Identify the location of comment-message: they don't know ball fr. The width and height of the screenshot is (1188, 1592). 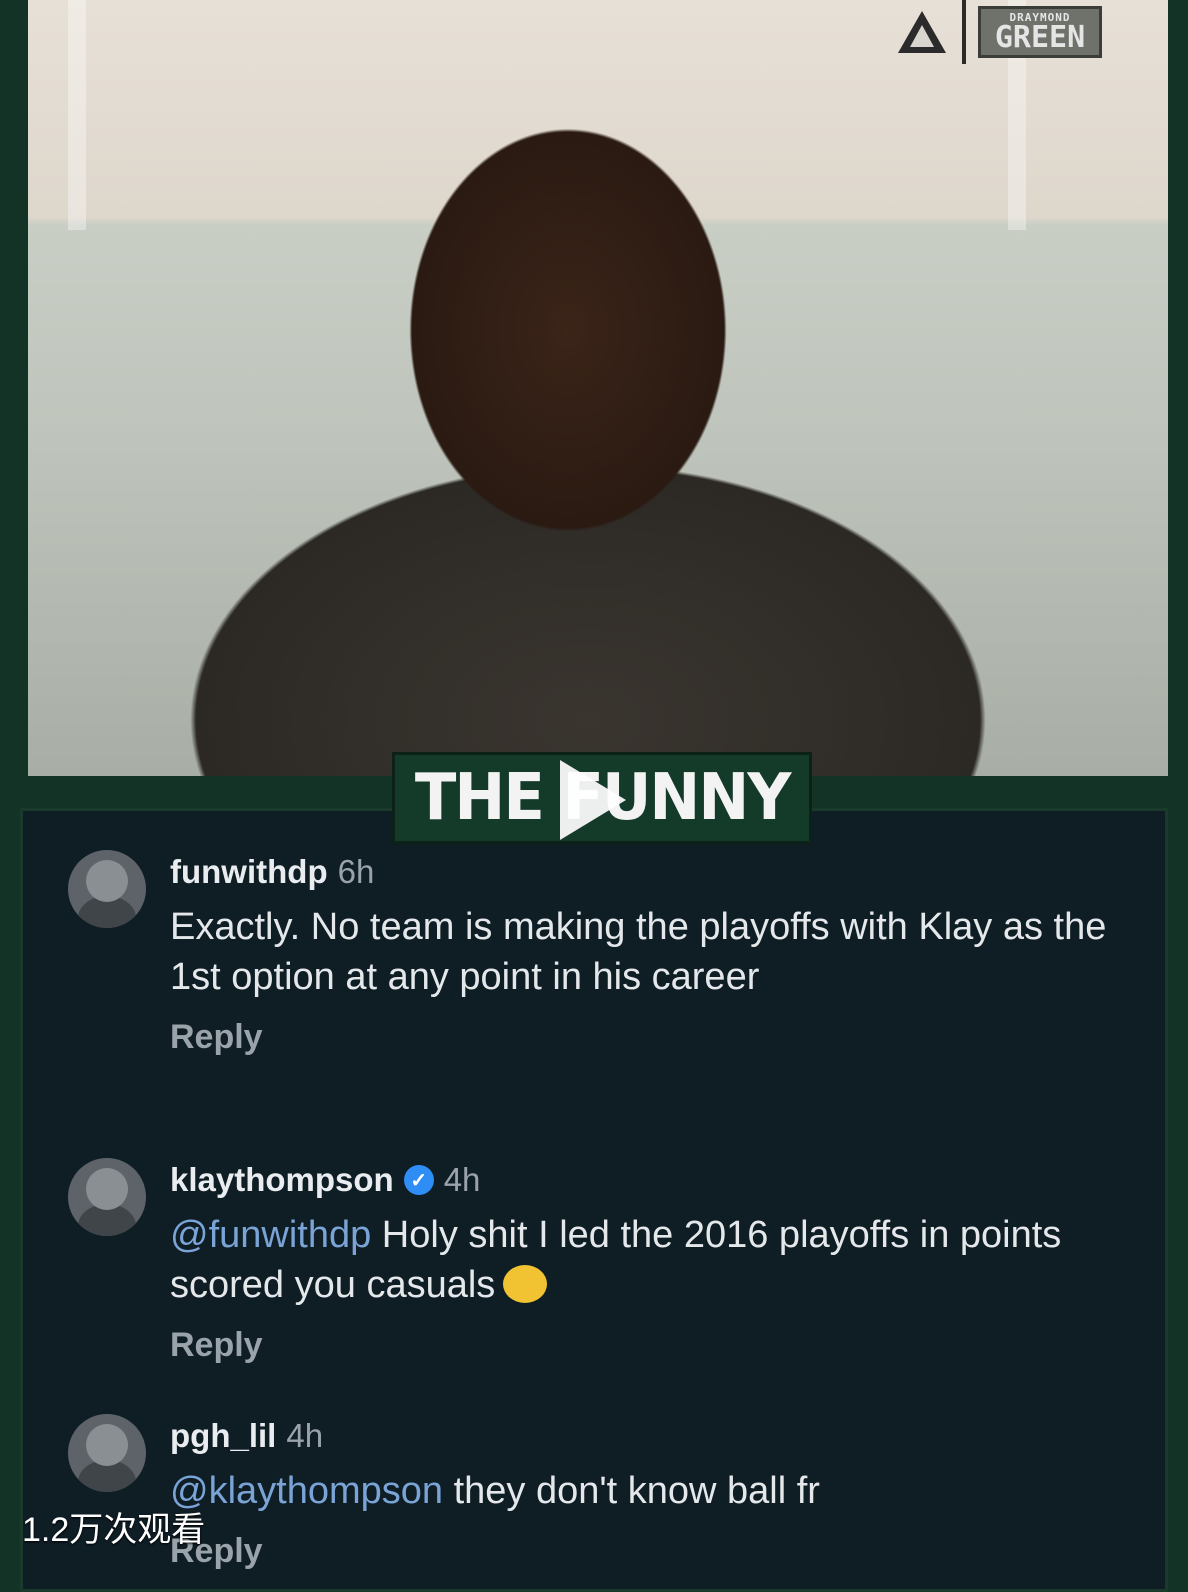
(631, 1491).